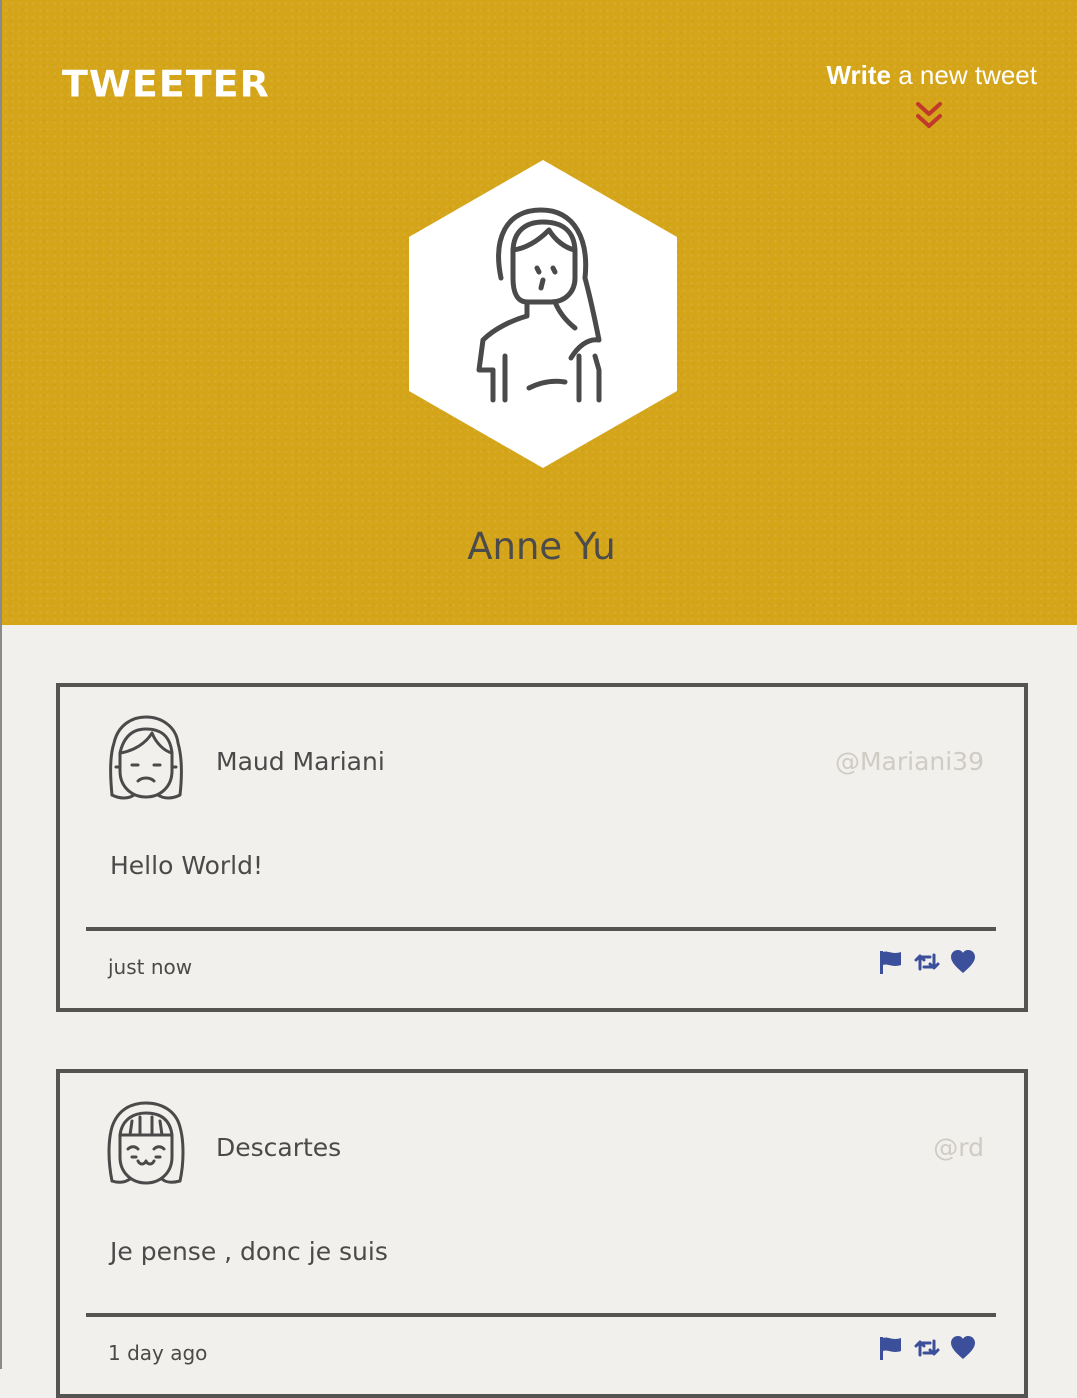  I want to click on tweet-author-name: Descartes, so click(279, 1147).